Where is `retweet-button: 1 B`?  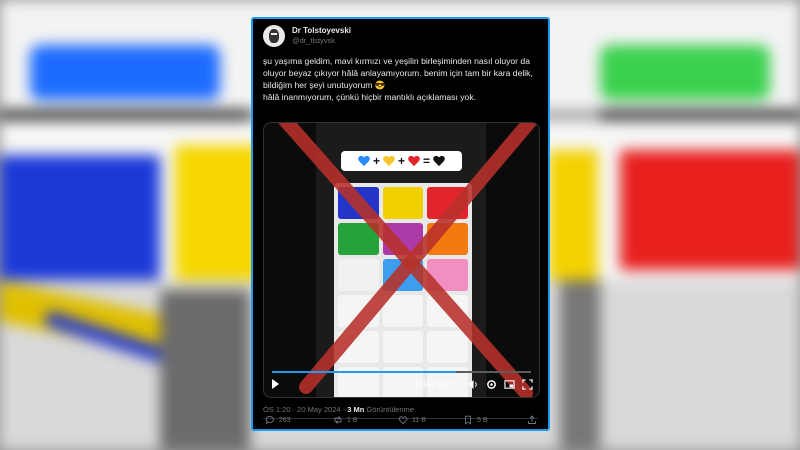
retweet-button: 1 B is located at coordinates (345, 420).